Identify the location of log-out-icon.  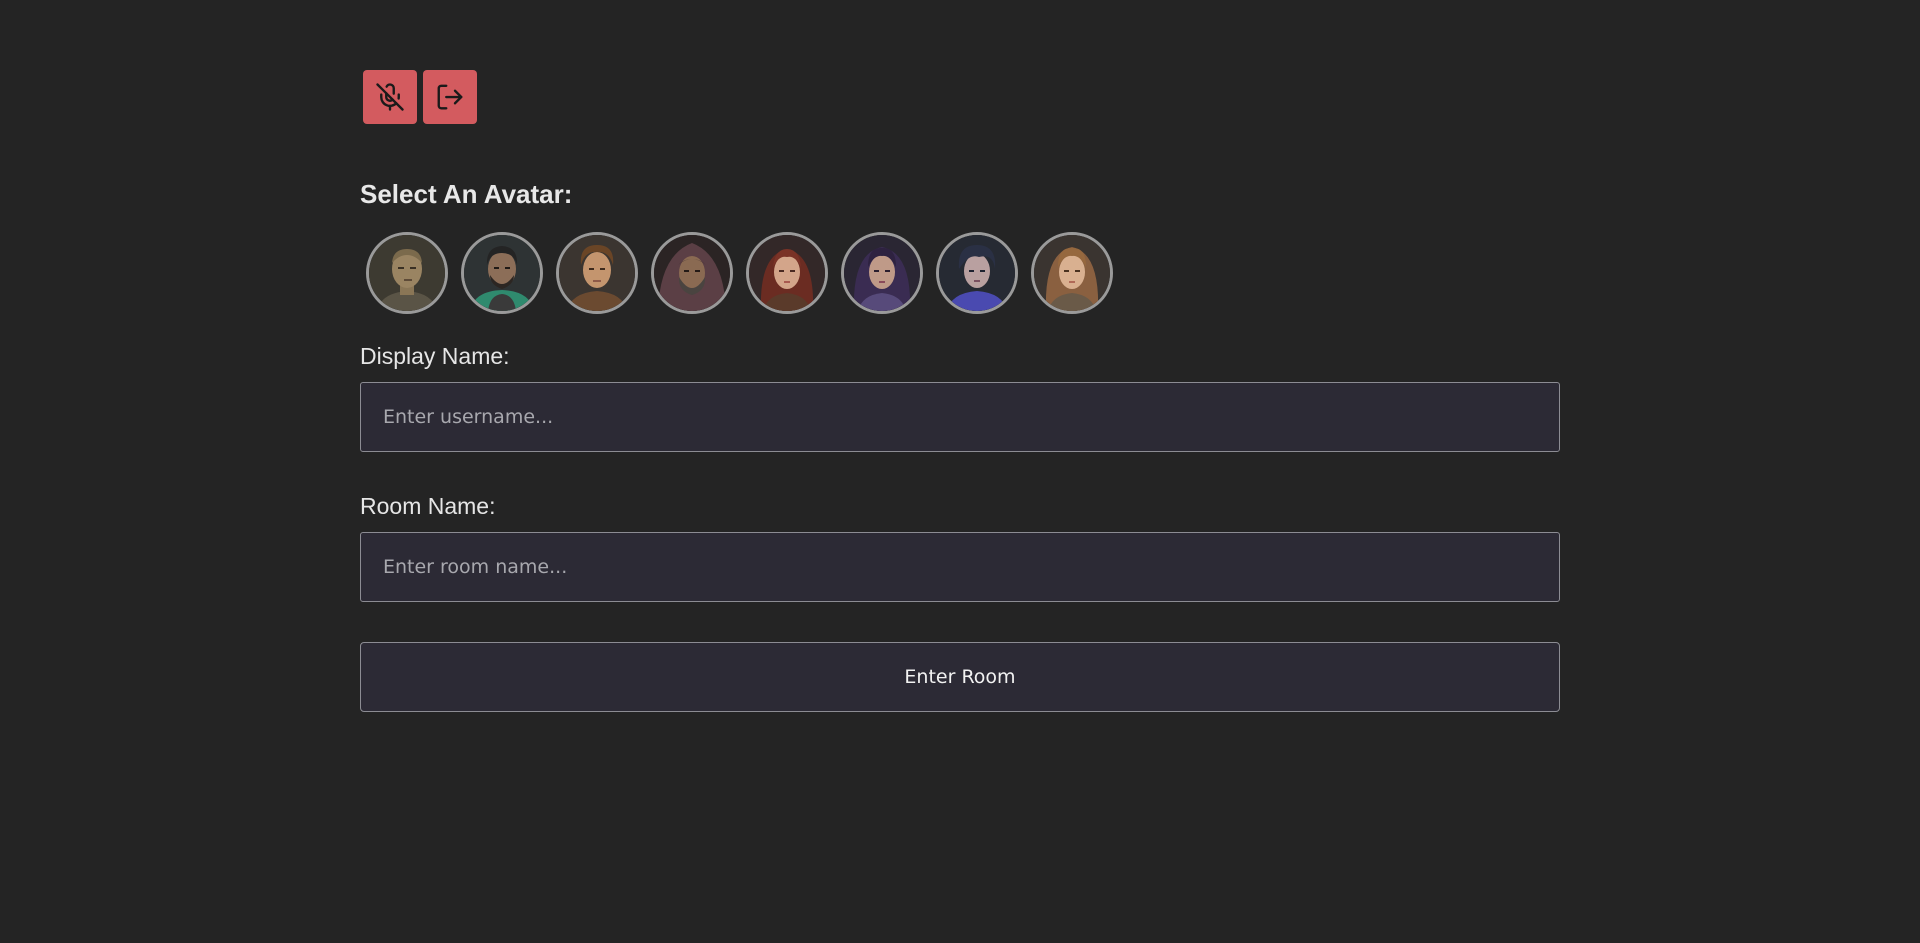
(450, 97).